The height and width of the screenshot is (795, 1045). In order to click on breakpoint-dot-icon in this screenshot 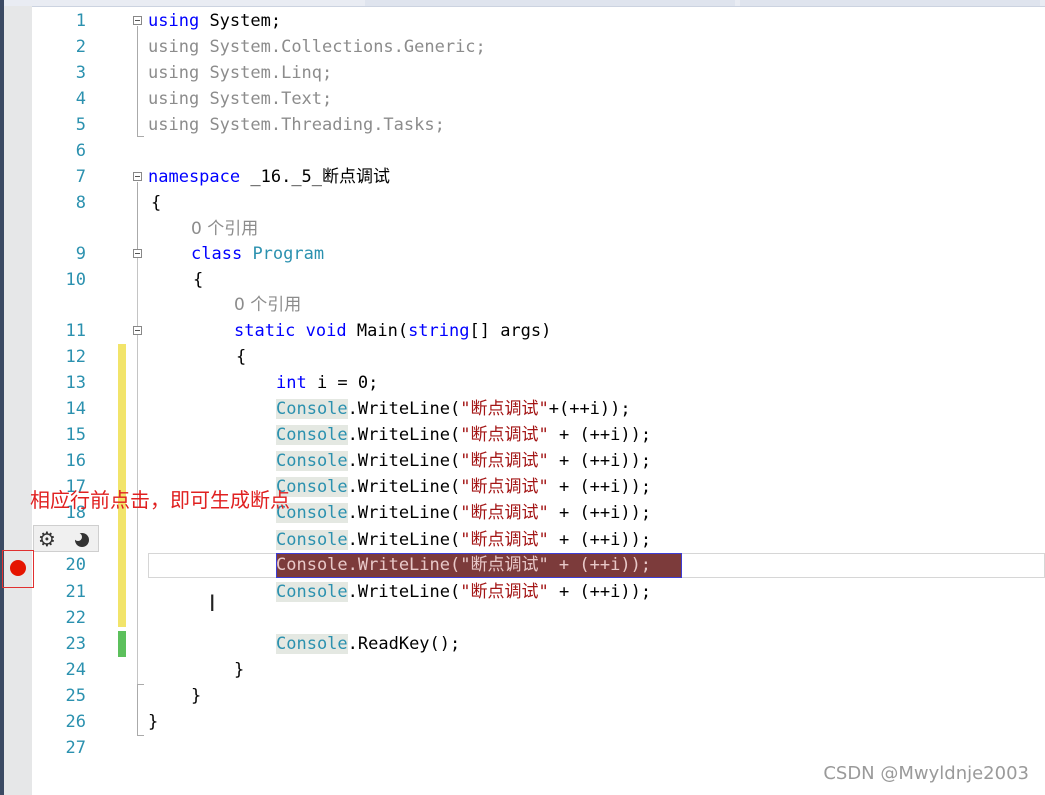, I will do `click(18, 568)`.